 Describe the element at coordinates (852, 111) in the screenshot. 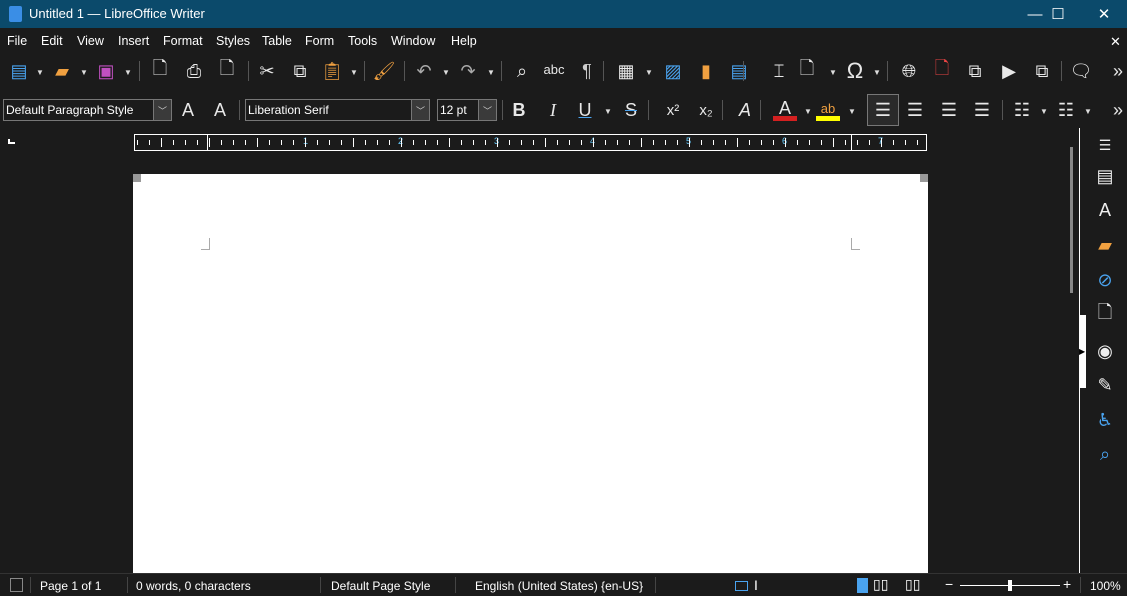

I see `highlight-dropdown-icon: ▼` at that location.